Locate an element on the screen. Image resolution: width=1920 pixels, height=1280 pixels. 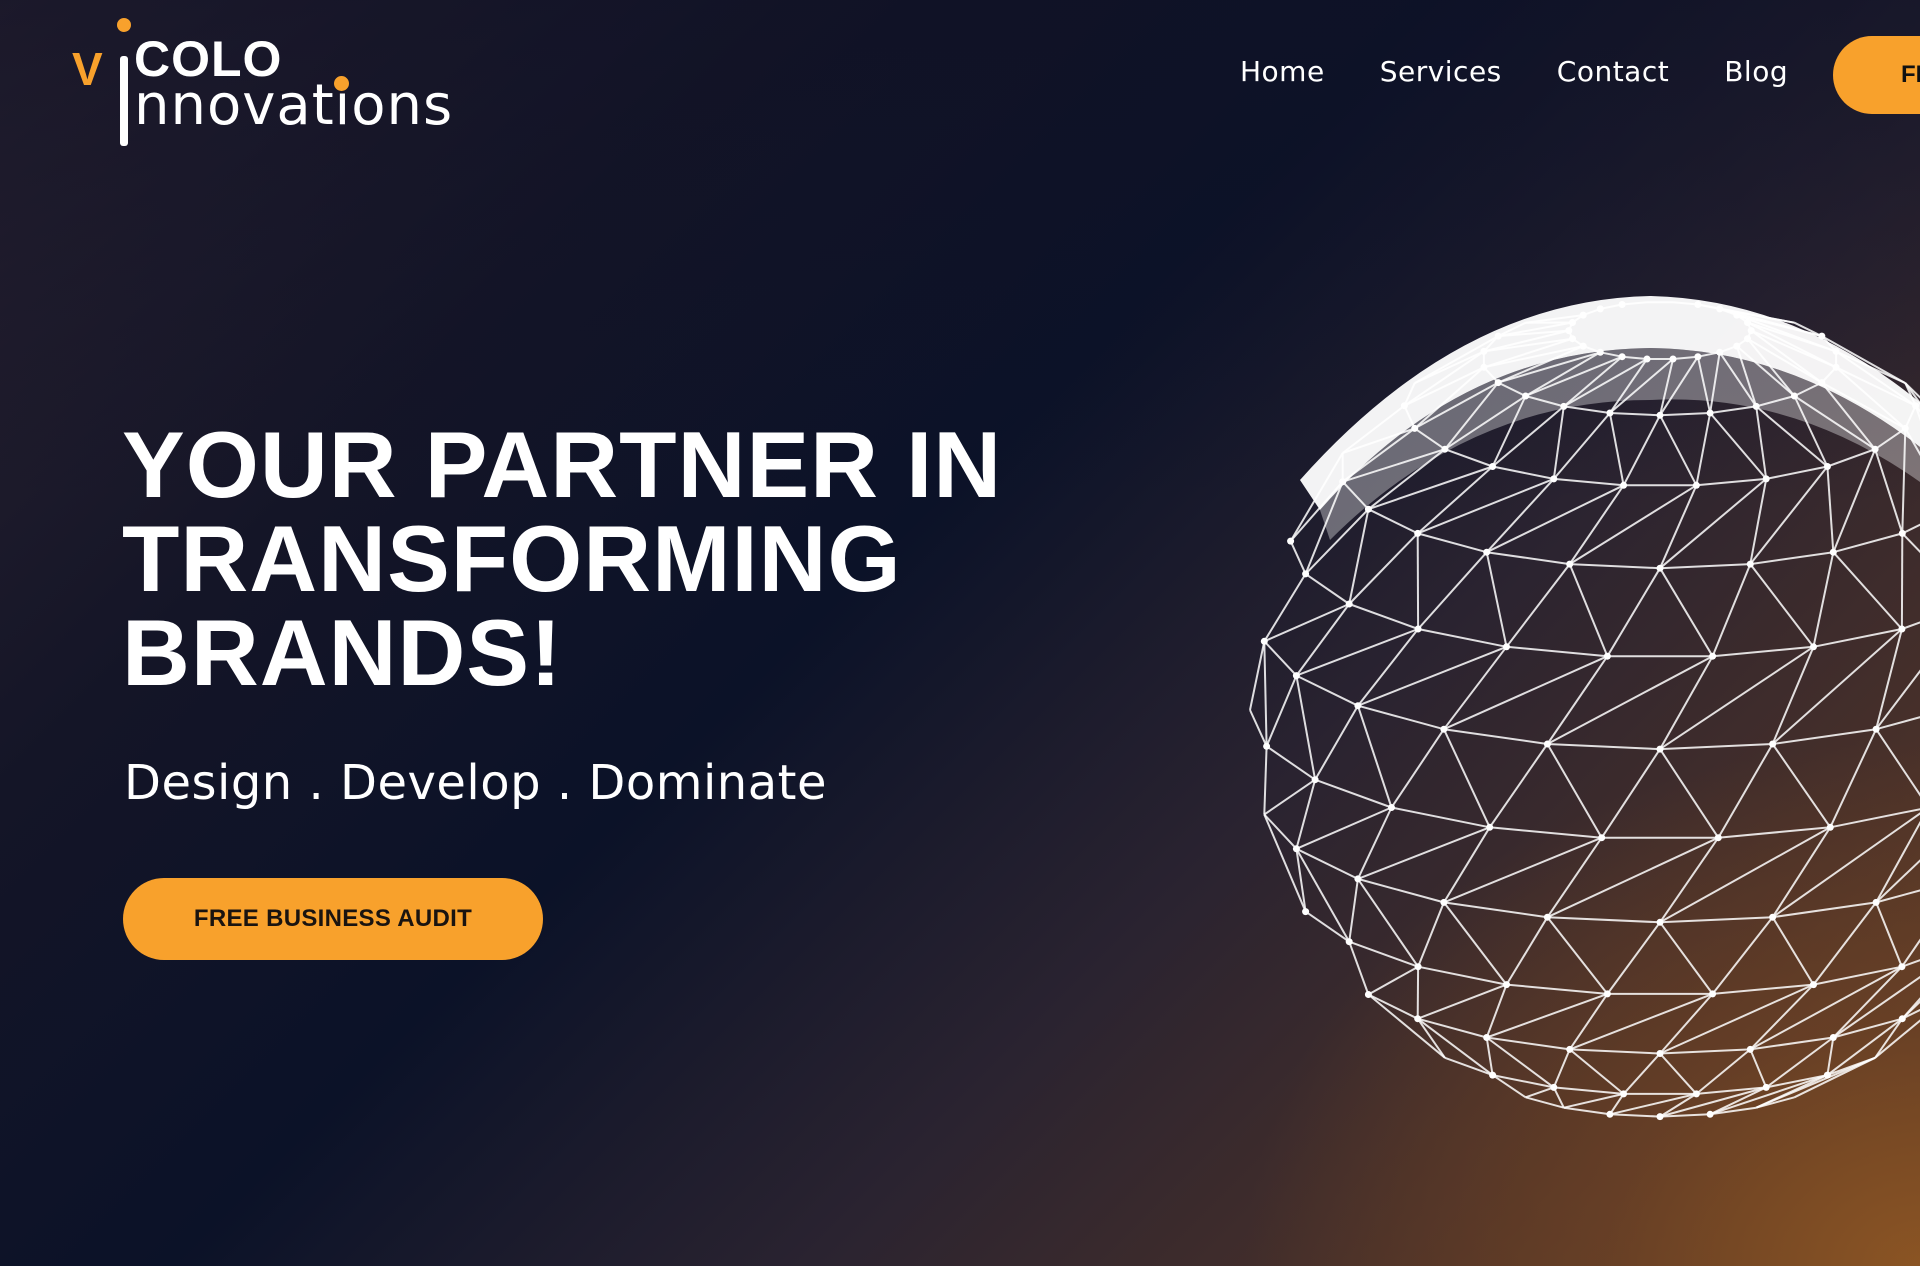
logo: V COLO nnovations is located at coordinates (267, 82).